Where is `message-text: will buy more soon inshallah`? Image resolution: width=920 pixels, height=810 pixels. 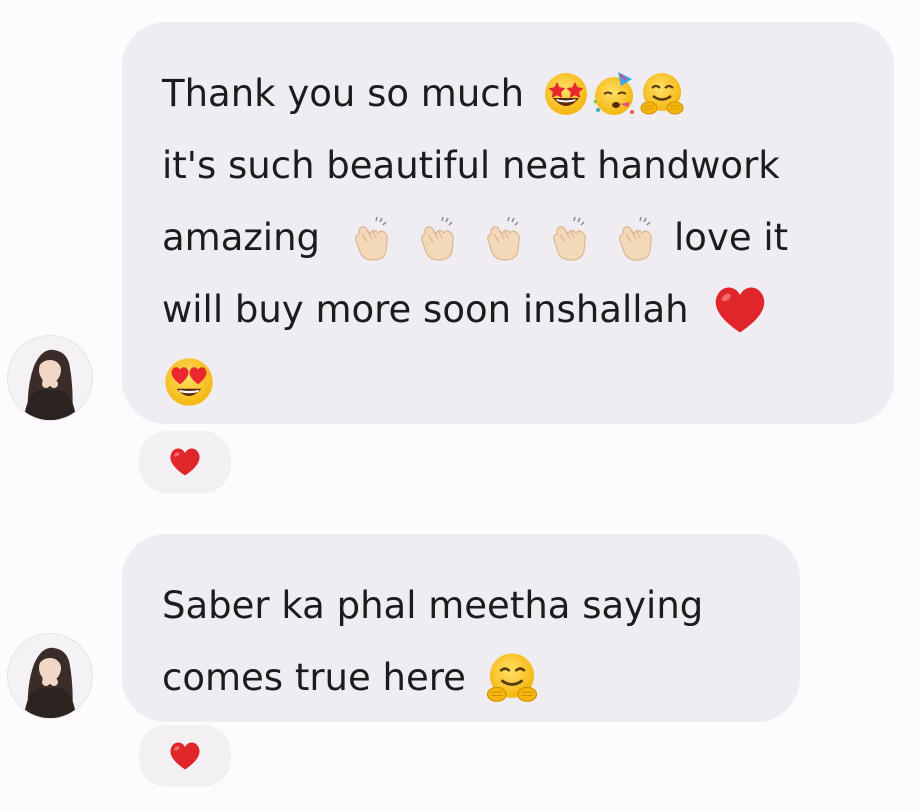
message-text: will buy more soon inshallah is located at coordinates (425, 309).